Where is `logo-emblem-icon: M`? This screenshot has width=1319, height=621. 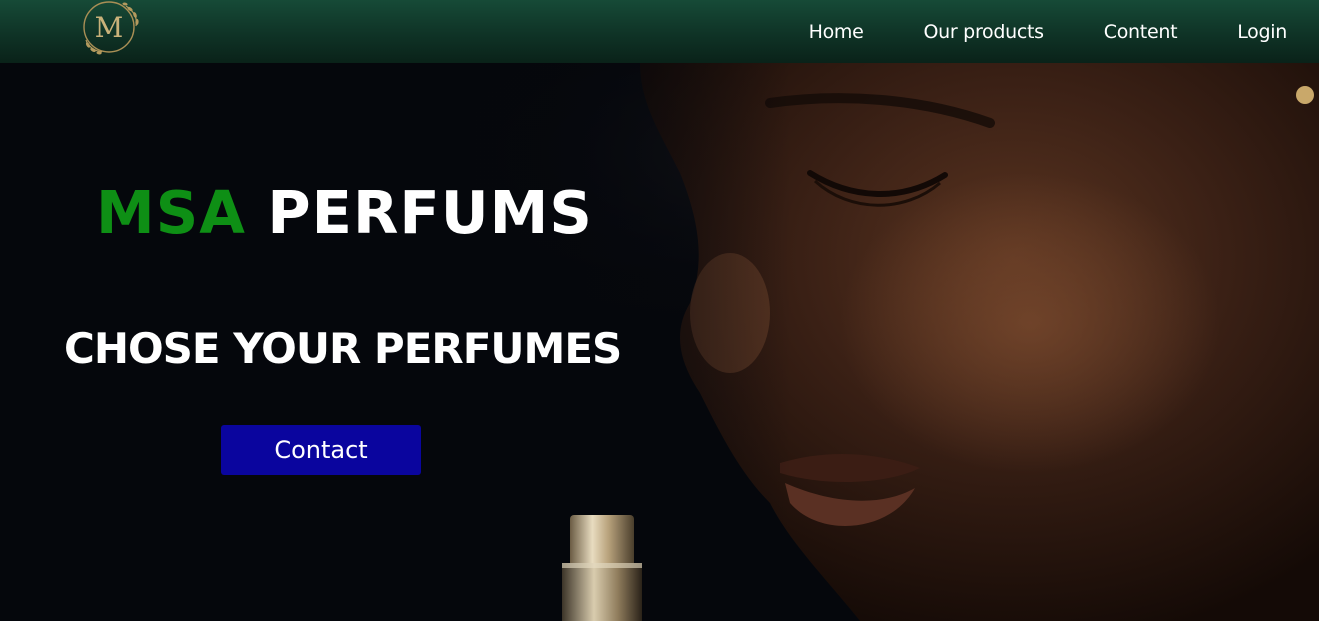
logo-emblem-icon: M is located at coordinates (111, 28).